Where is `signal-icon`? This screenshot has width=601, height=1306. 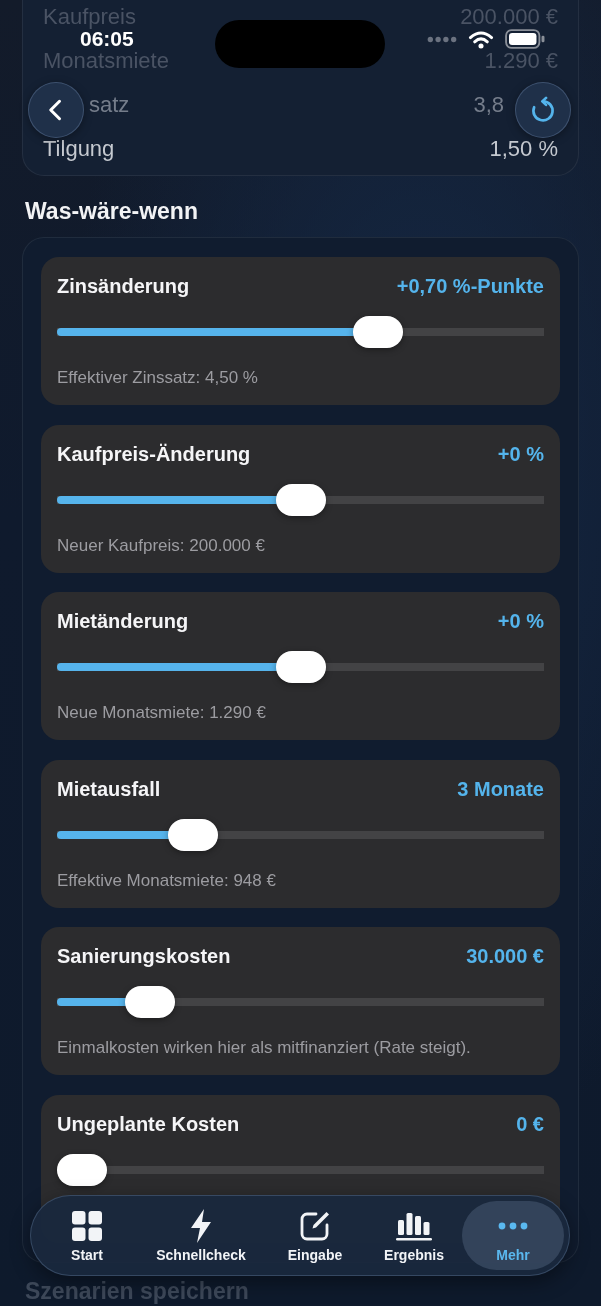 signal-icon is located at coordinates (442, 39).